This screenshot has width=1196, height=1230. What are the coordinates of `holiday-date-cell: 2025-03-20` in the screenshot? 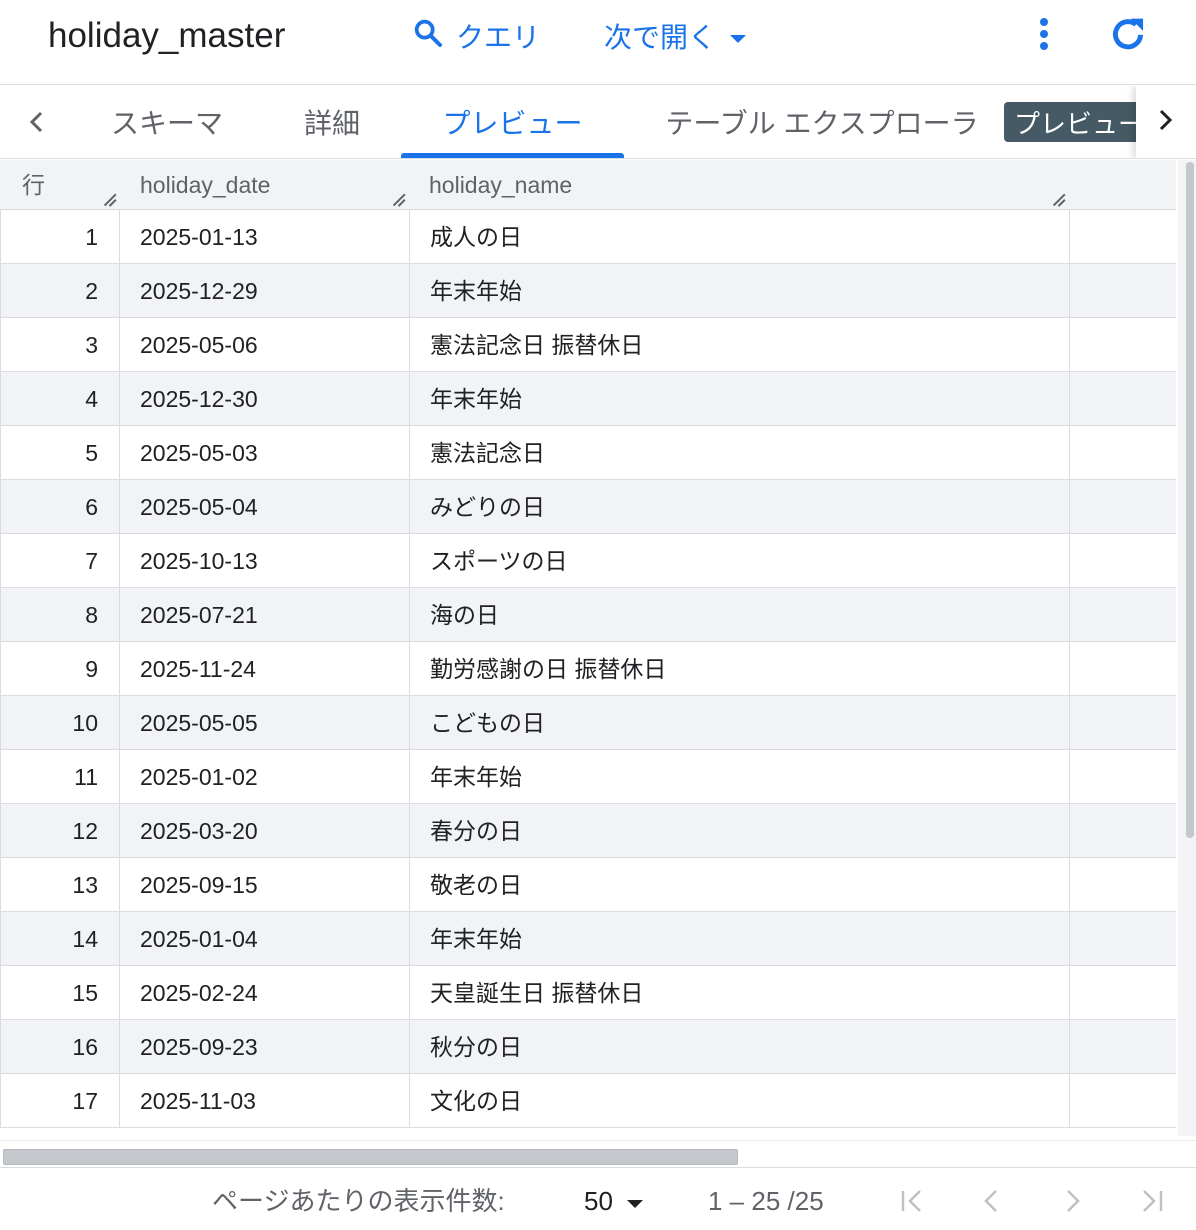 It's located at (265, 831).